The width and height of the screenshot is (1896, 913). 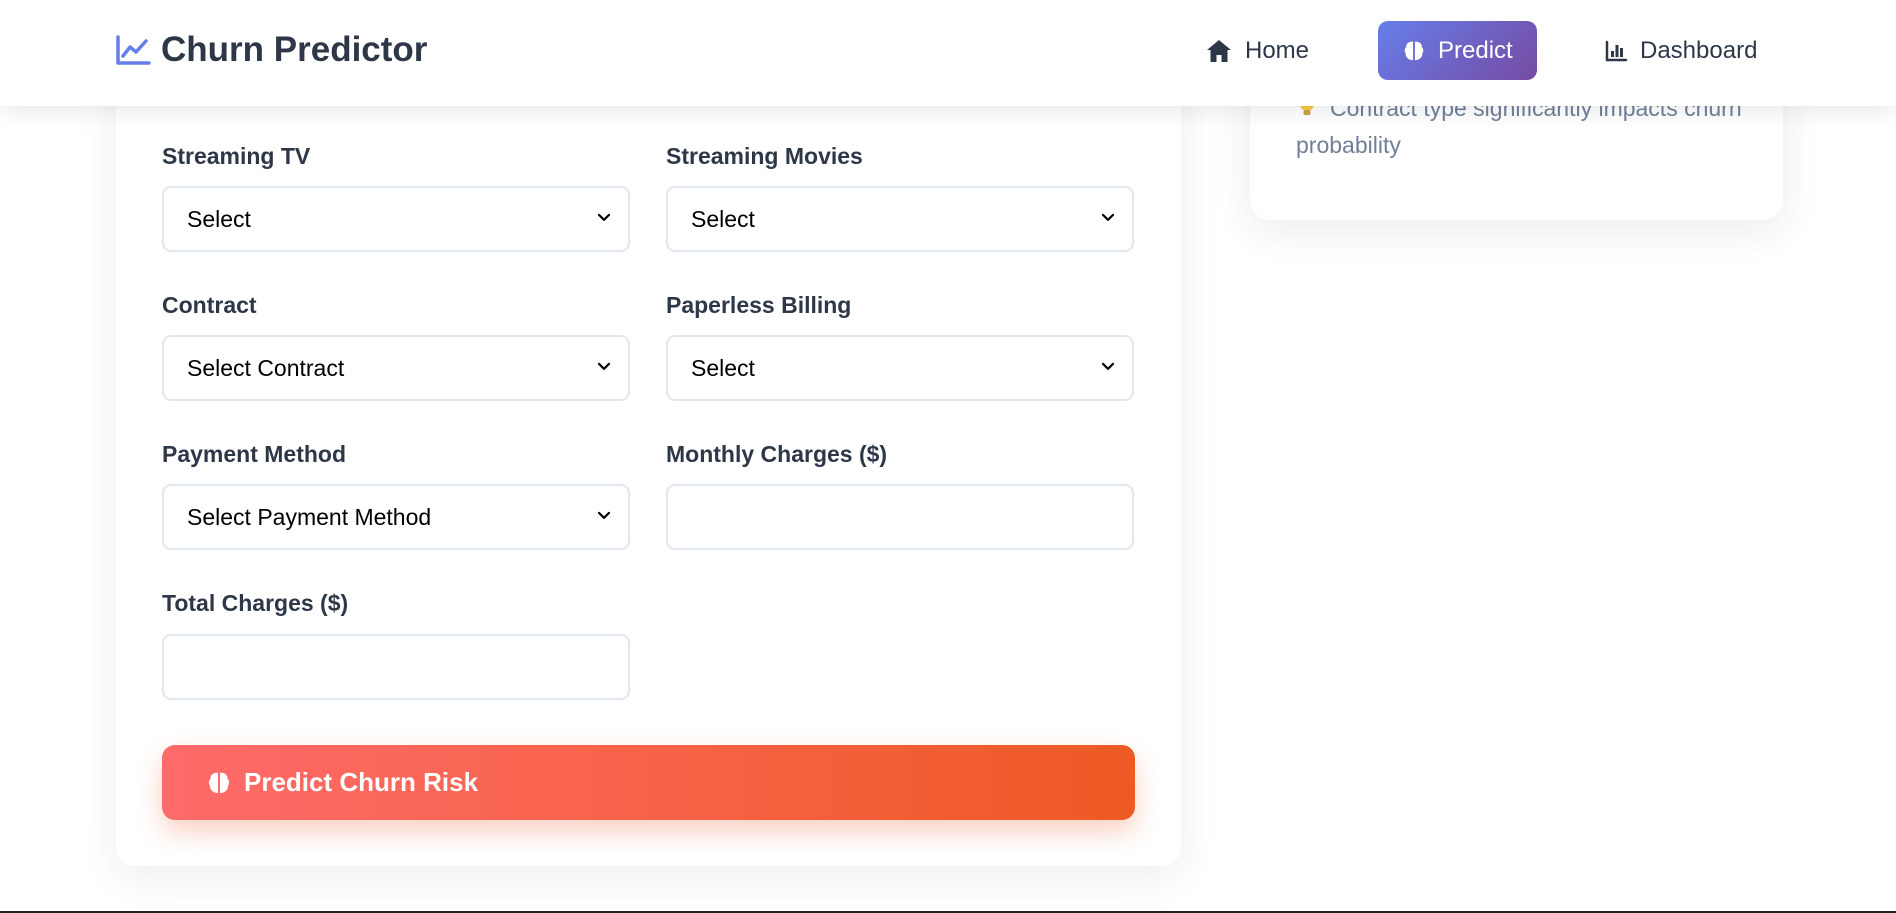 I want to click on top-navbar: Churn Predictor Home Predict Dashboard, so click(x=948, y=53).